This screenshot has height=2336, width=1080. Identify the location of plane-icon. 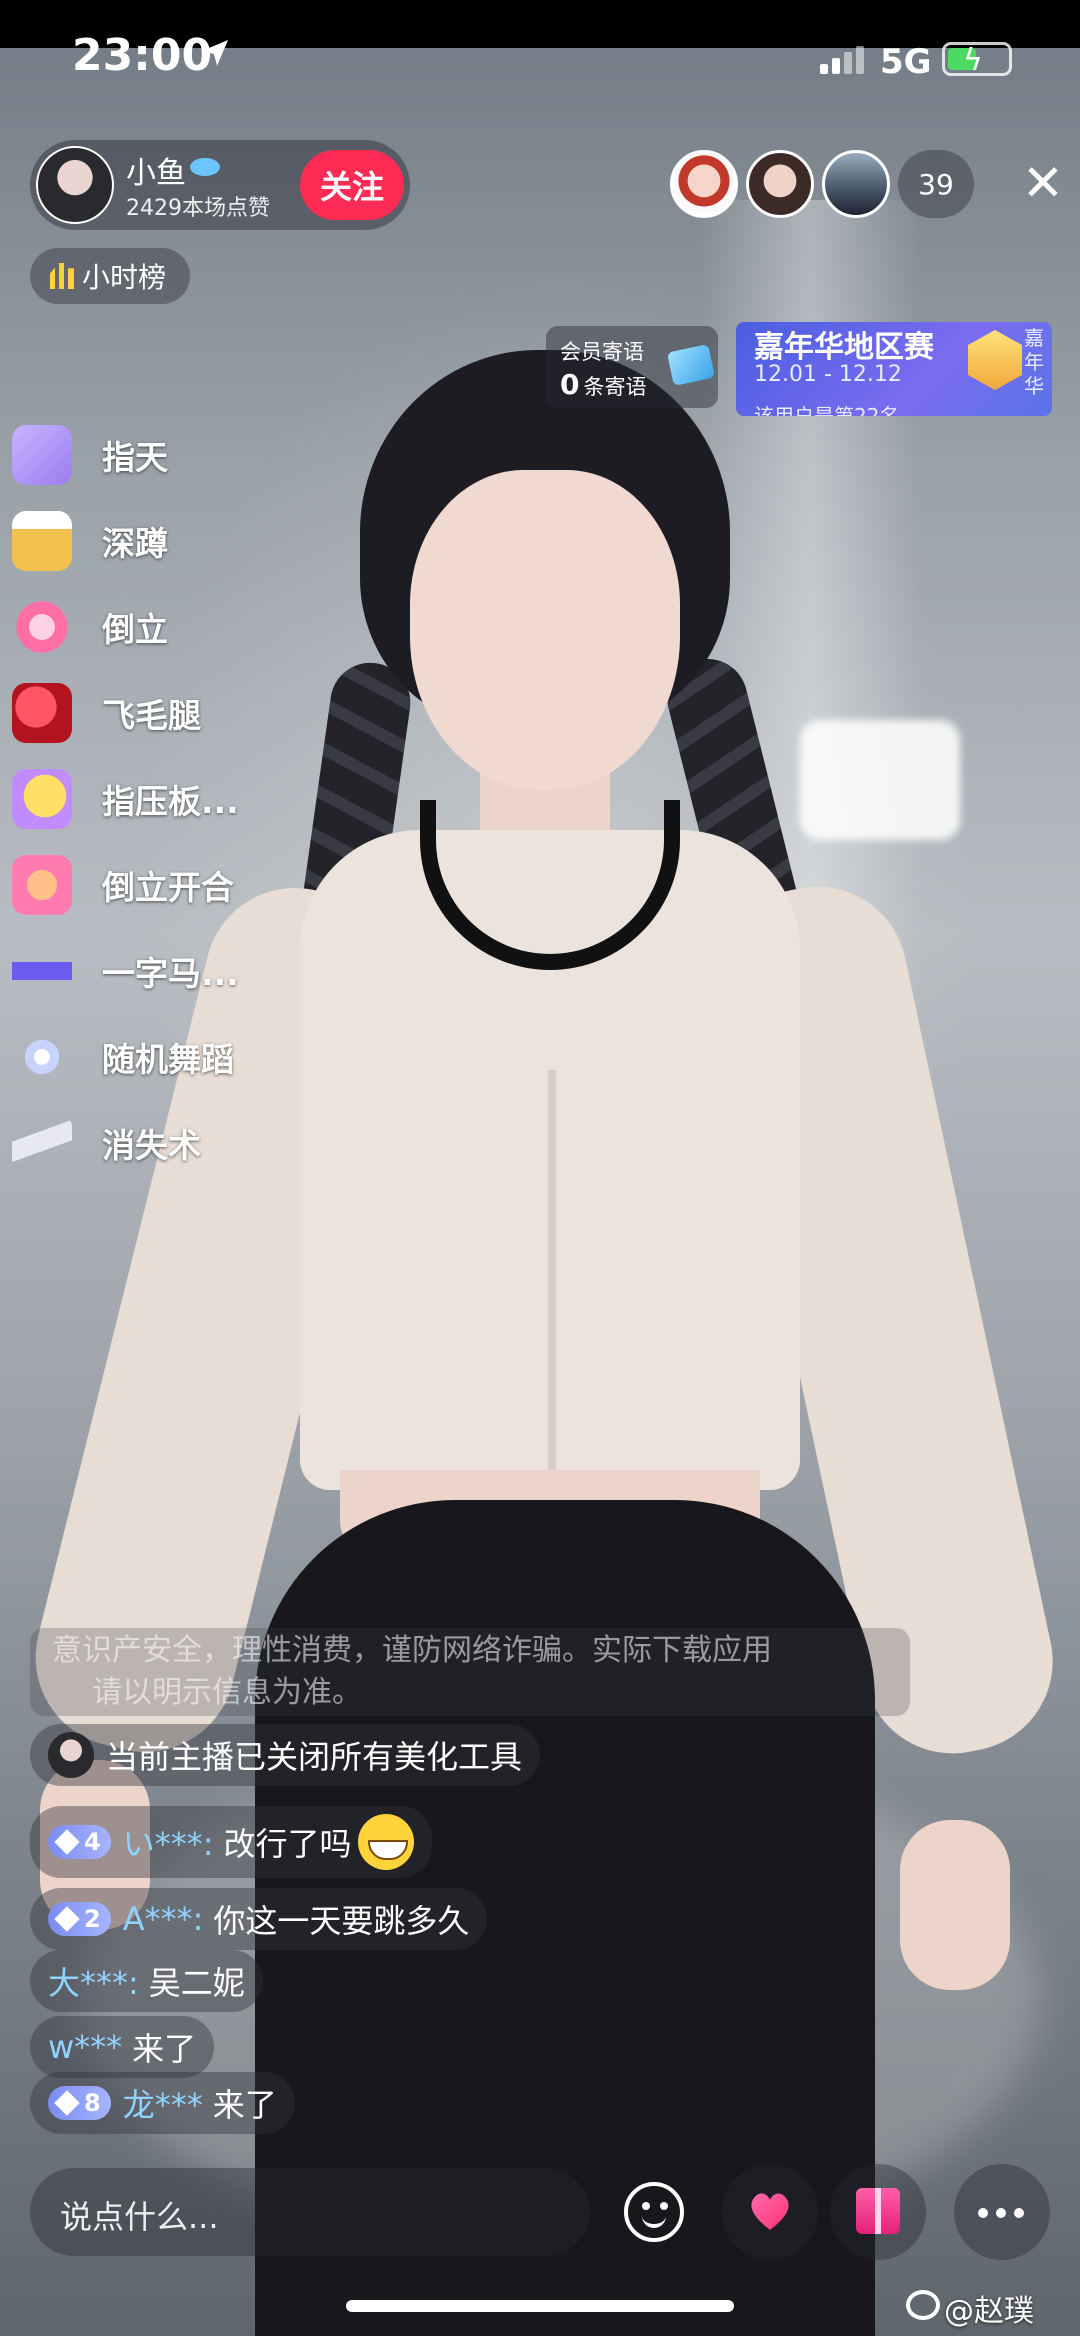
(42, 1143).